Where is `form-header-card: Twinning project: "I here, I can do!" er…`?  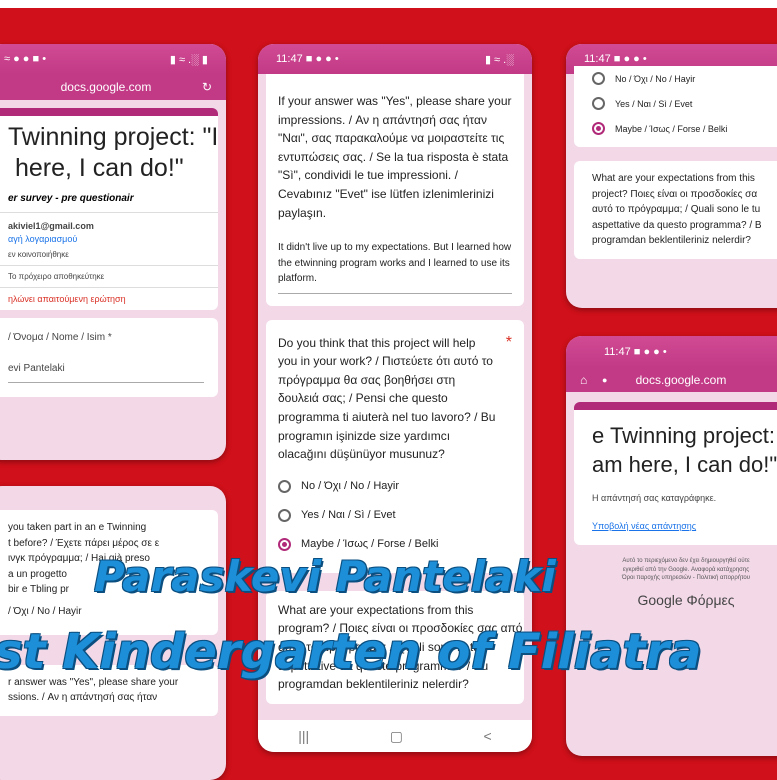 form-header-card: Twinning project: "I here, I can do!" er… is located at coordinates (109, 209).